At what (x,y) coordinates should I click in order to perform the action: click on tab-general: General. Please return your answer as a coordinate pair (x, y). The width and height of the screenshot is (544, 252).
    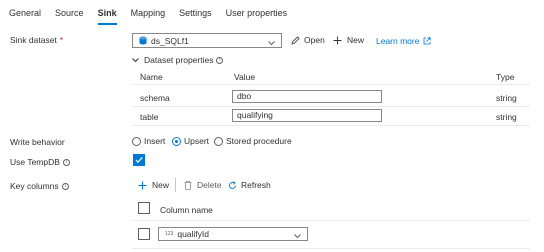
    Looking at the image, I should click on (25, 13).